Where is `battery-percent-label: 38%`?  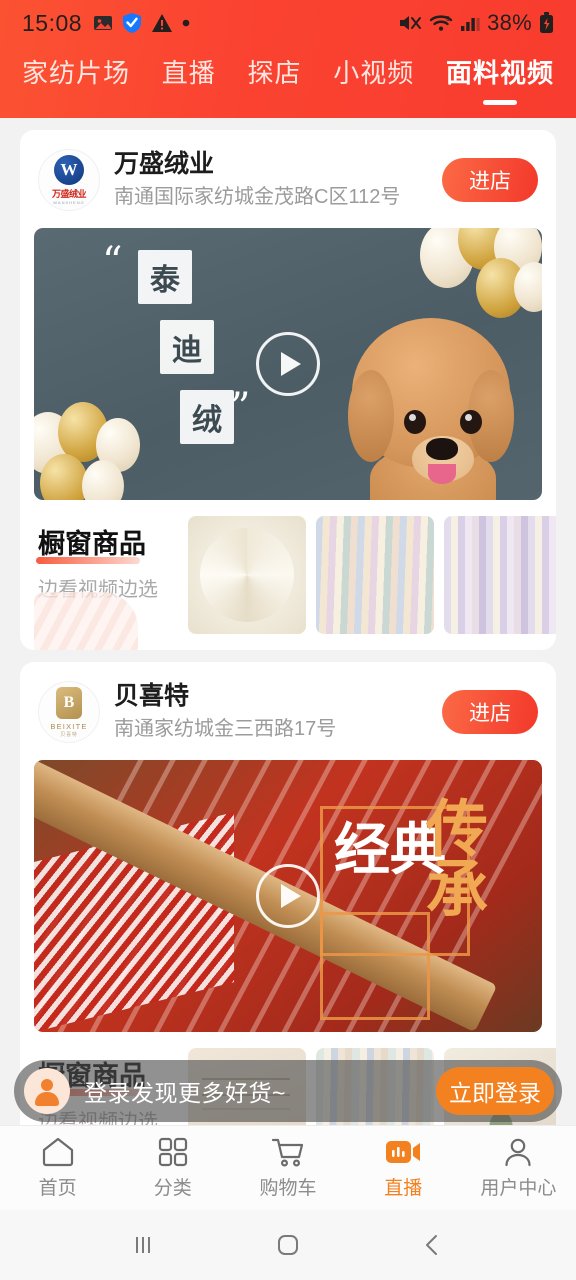
battery-percent-label: 38% is located at coordinates (509, 22).